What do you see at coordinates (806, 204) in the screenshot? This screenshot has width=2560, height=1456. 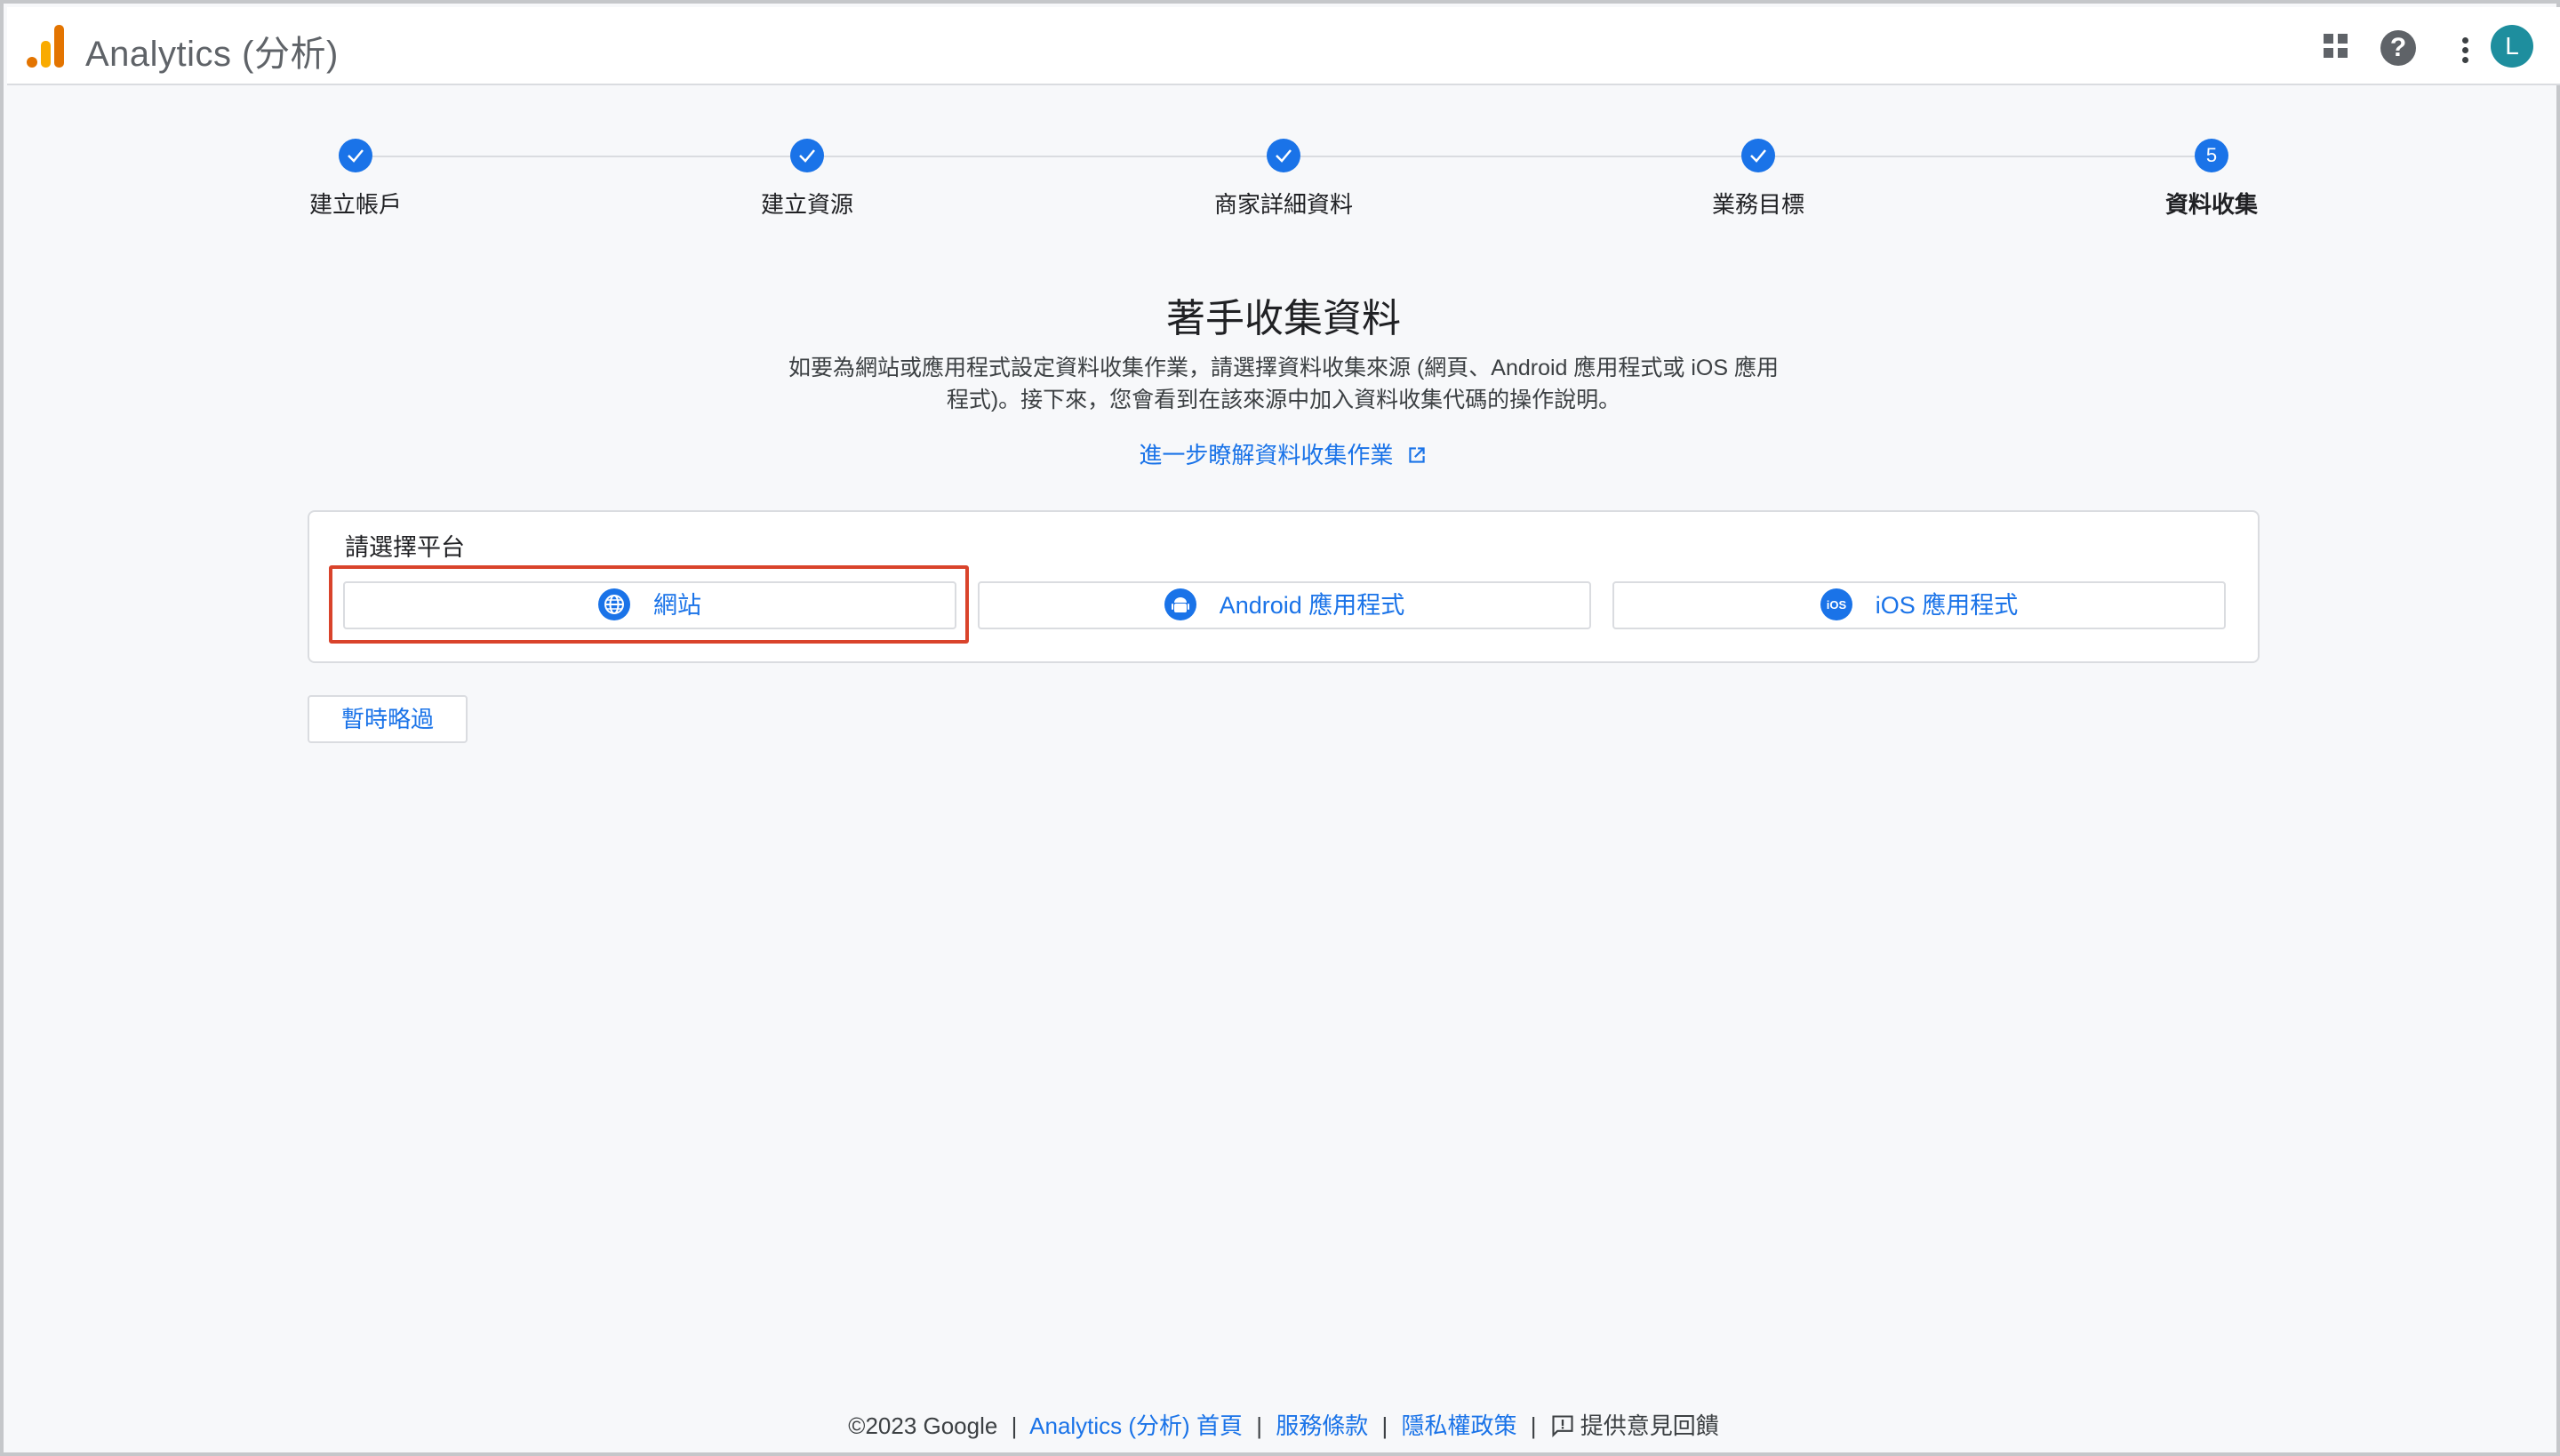 I see `step-label: 建立資源` at bounding box center [806, 204].